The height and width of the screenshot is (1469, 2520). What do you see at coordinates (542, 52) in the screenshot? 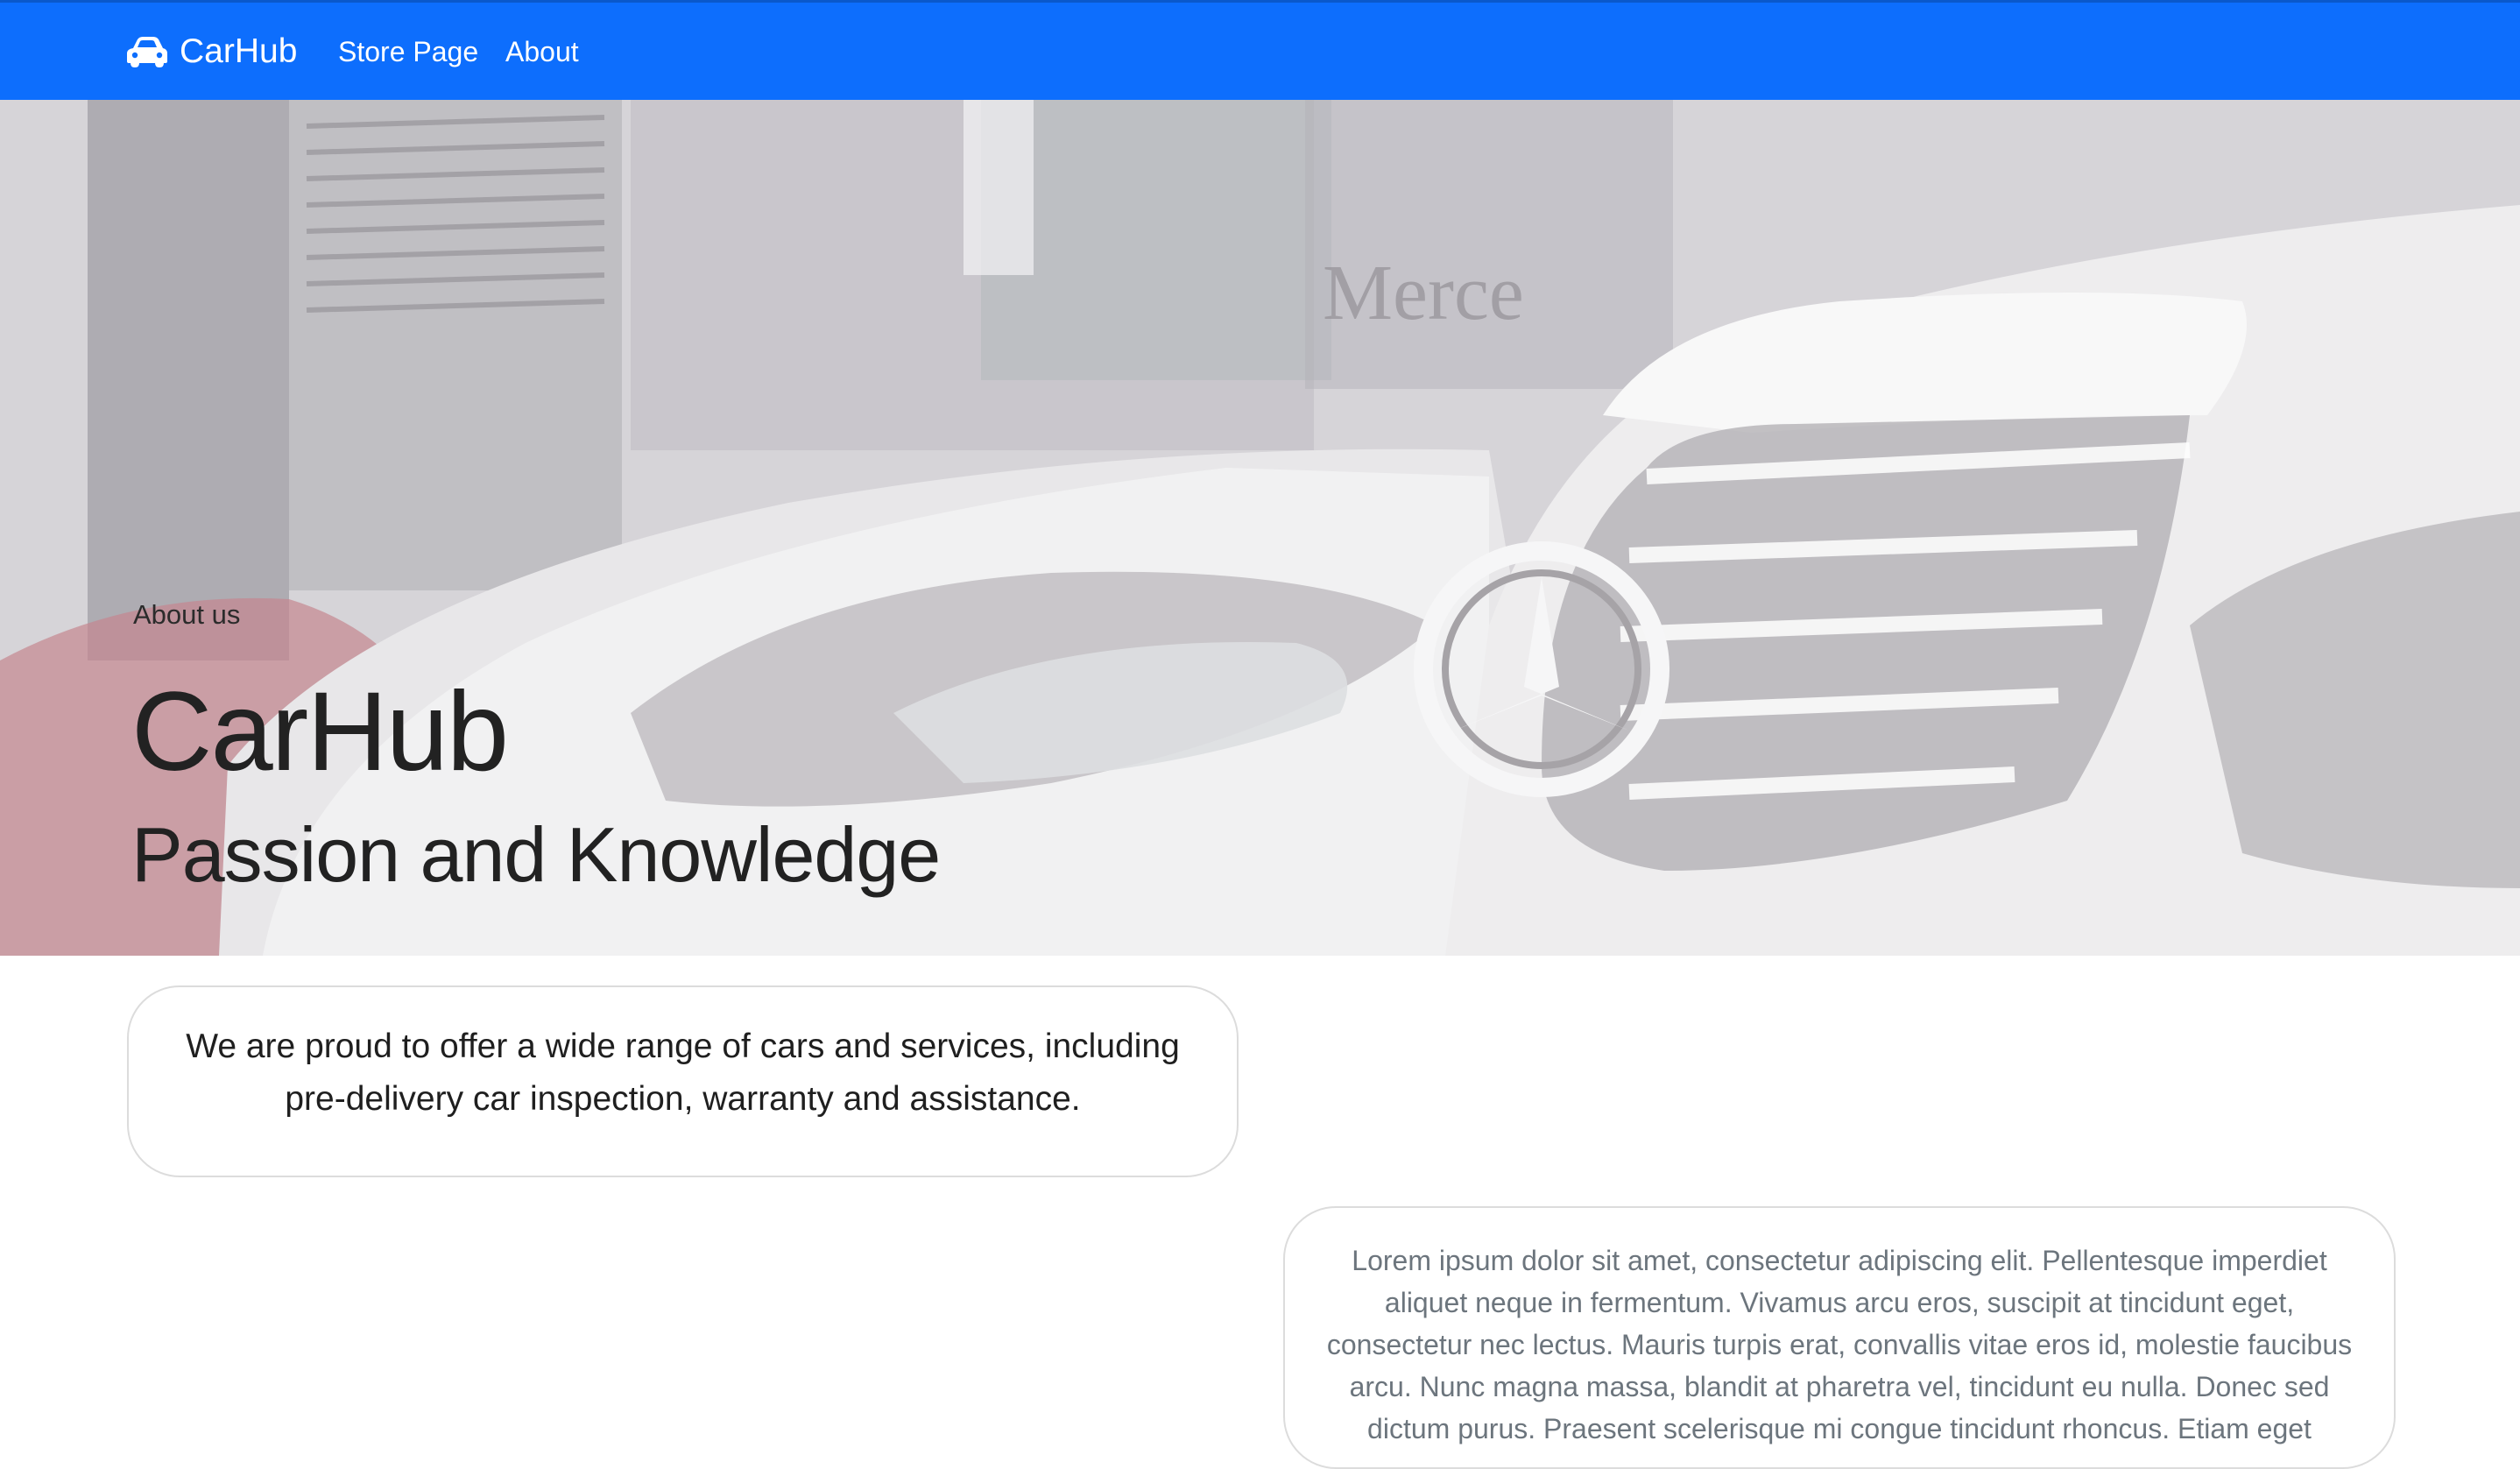
I see `nav-about: About` at bounding box center [542, 52].